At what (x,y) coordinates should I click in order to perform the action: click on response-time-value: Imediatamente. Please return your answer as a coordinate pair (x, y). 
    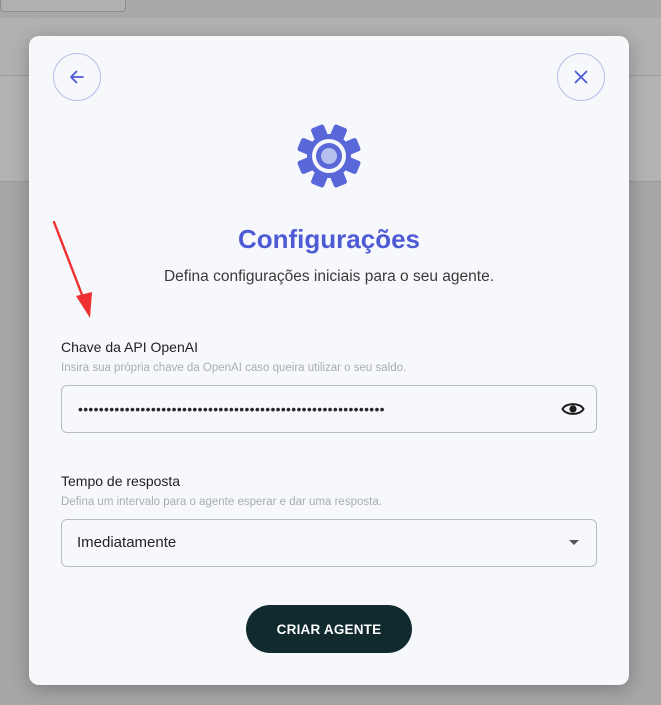
    Looking at the image, I should click on (127, 542).